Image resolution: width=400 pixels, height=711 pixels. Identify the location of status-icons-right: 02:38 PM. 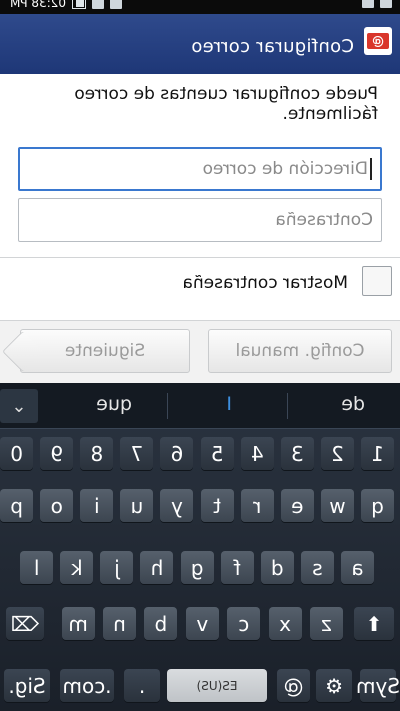
(66, 5).